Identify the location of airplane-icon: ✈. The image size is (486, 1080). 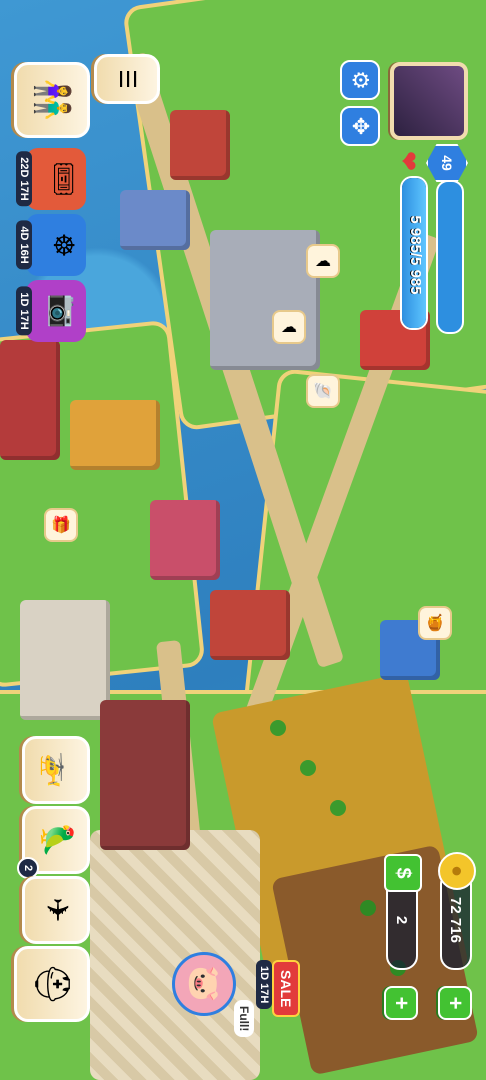
(56, 910).